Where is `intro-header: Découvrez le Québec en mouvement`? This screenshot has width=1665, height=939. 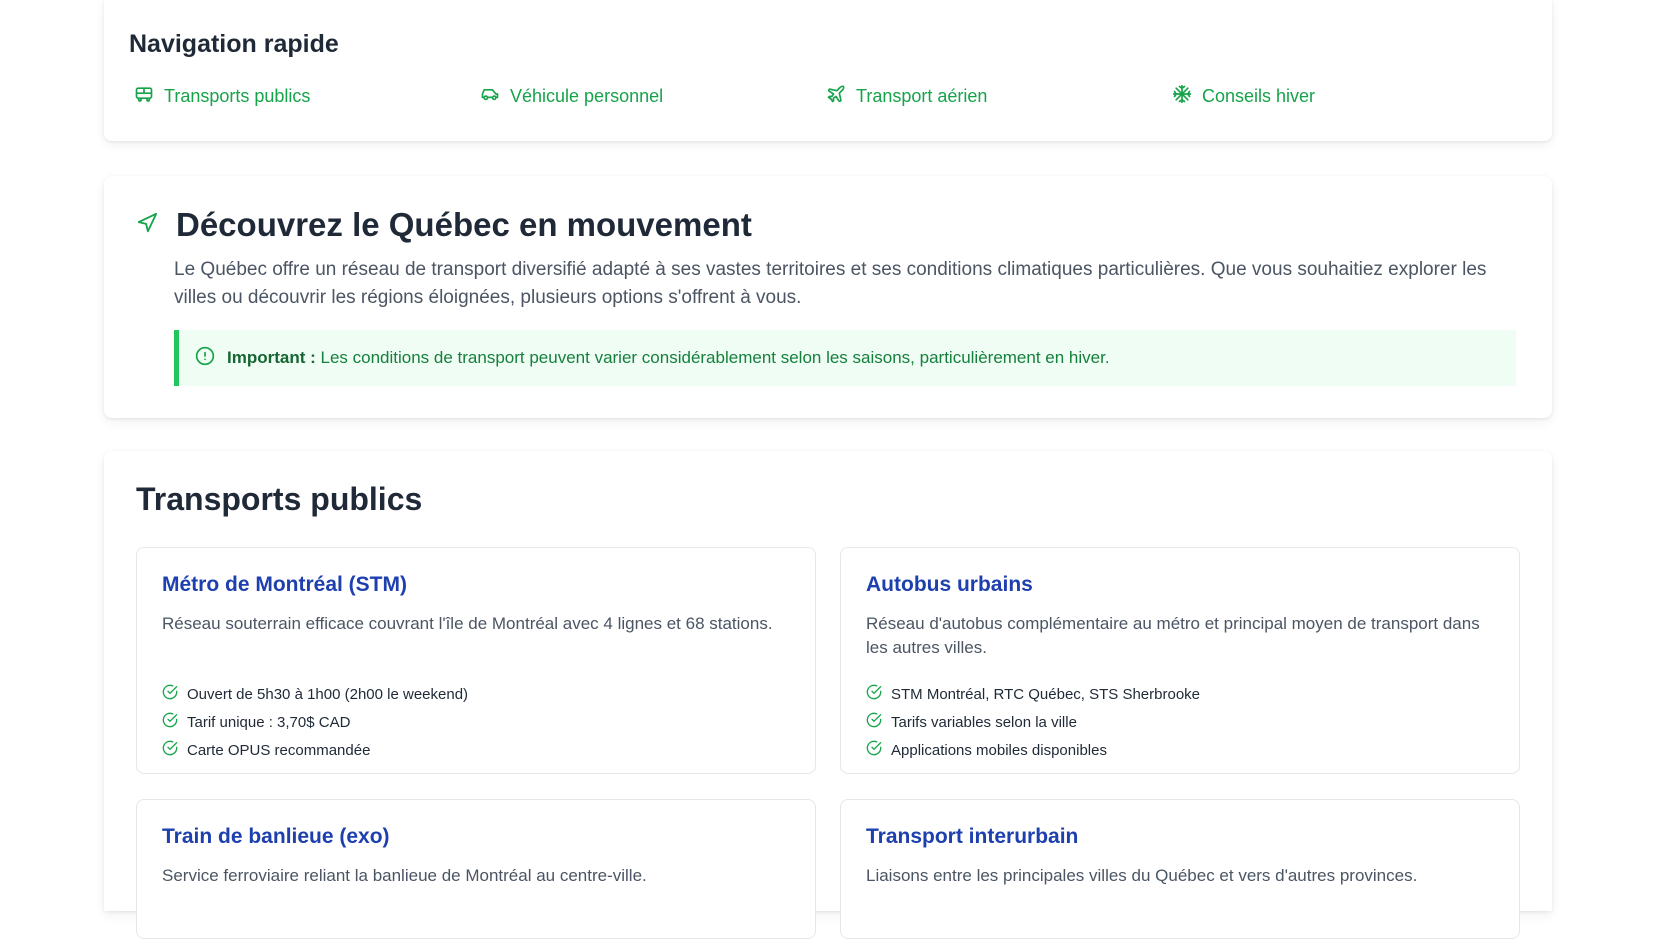 intro-header: Découvrez le Québec en mouvement is located at coordinates (444, 225).